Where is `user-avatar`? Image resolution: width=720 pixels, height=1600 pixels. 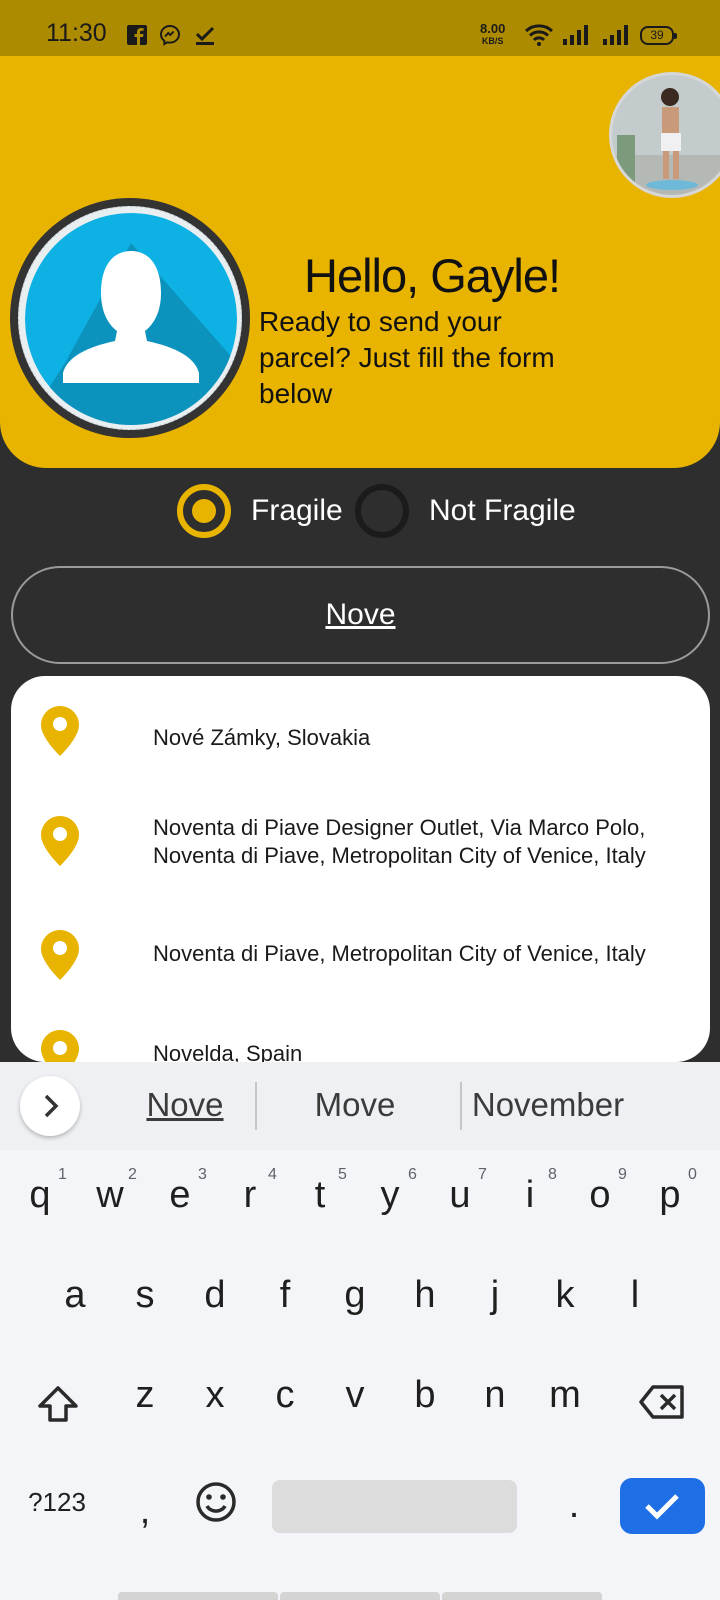 user-avatar is located at coordinates (130, 318).